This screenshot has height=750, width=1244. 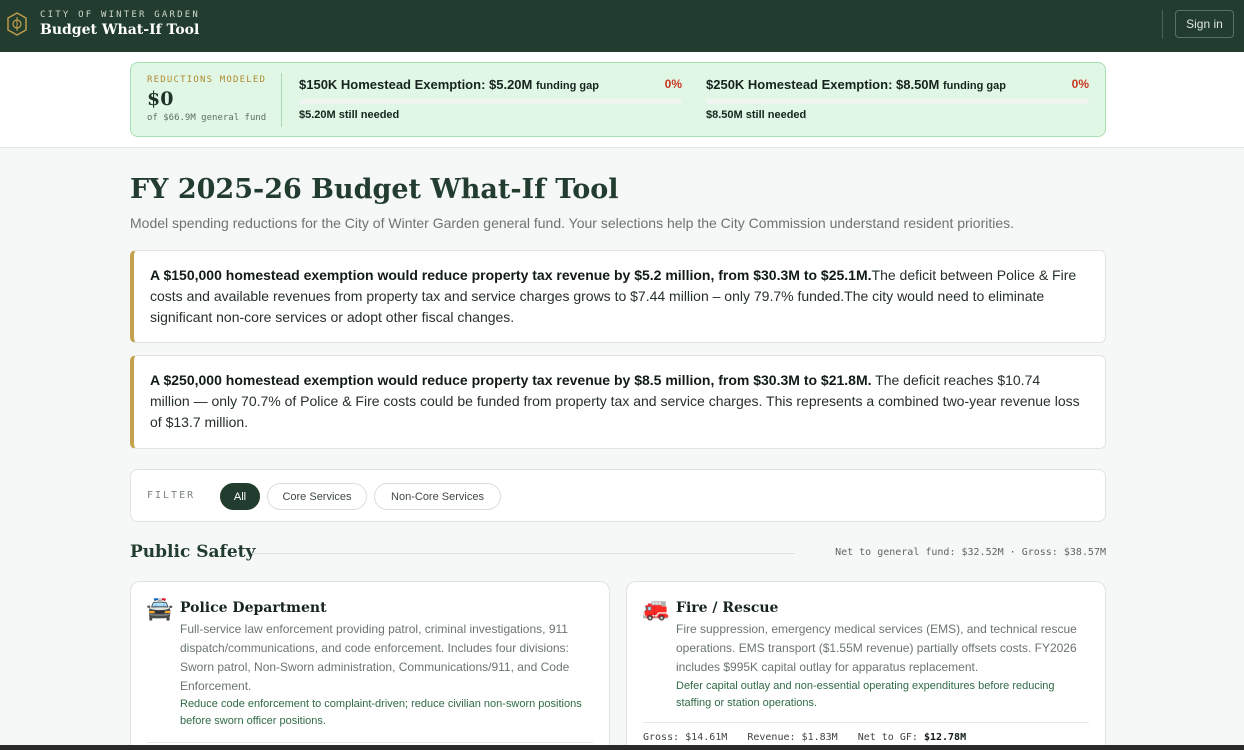 I want to click on page-title: FY 2025-26 Budget What-If Tool, so click(x=374, y=189).